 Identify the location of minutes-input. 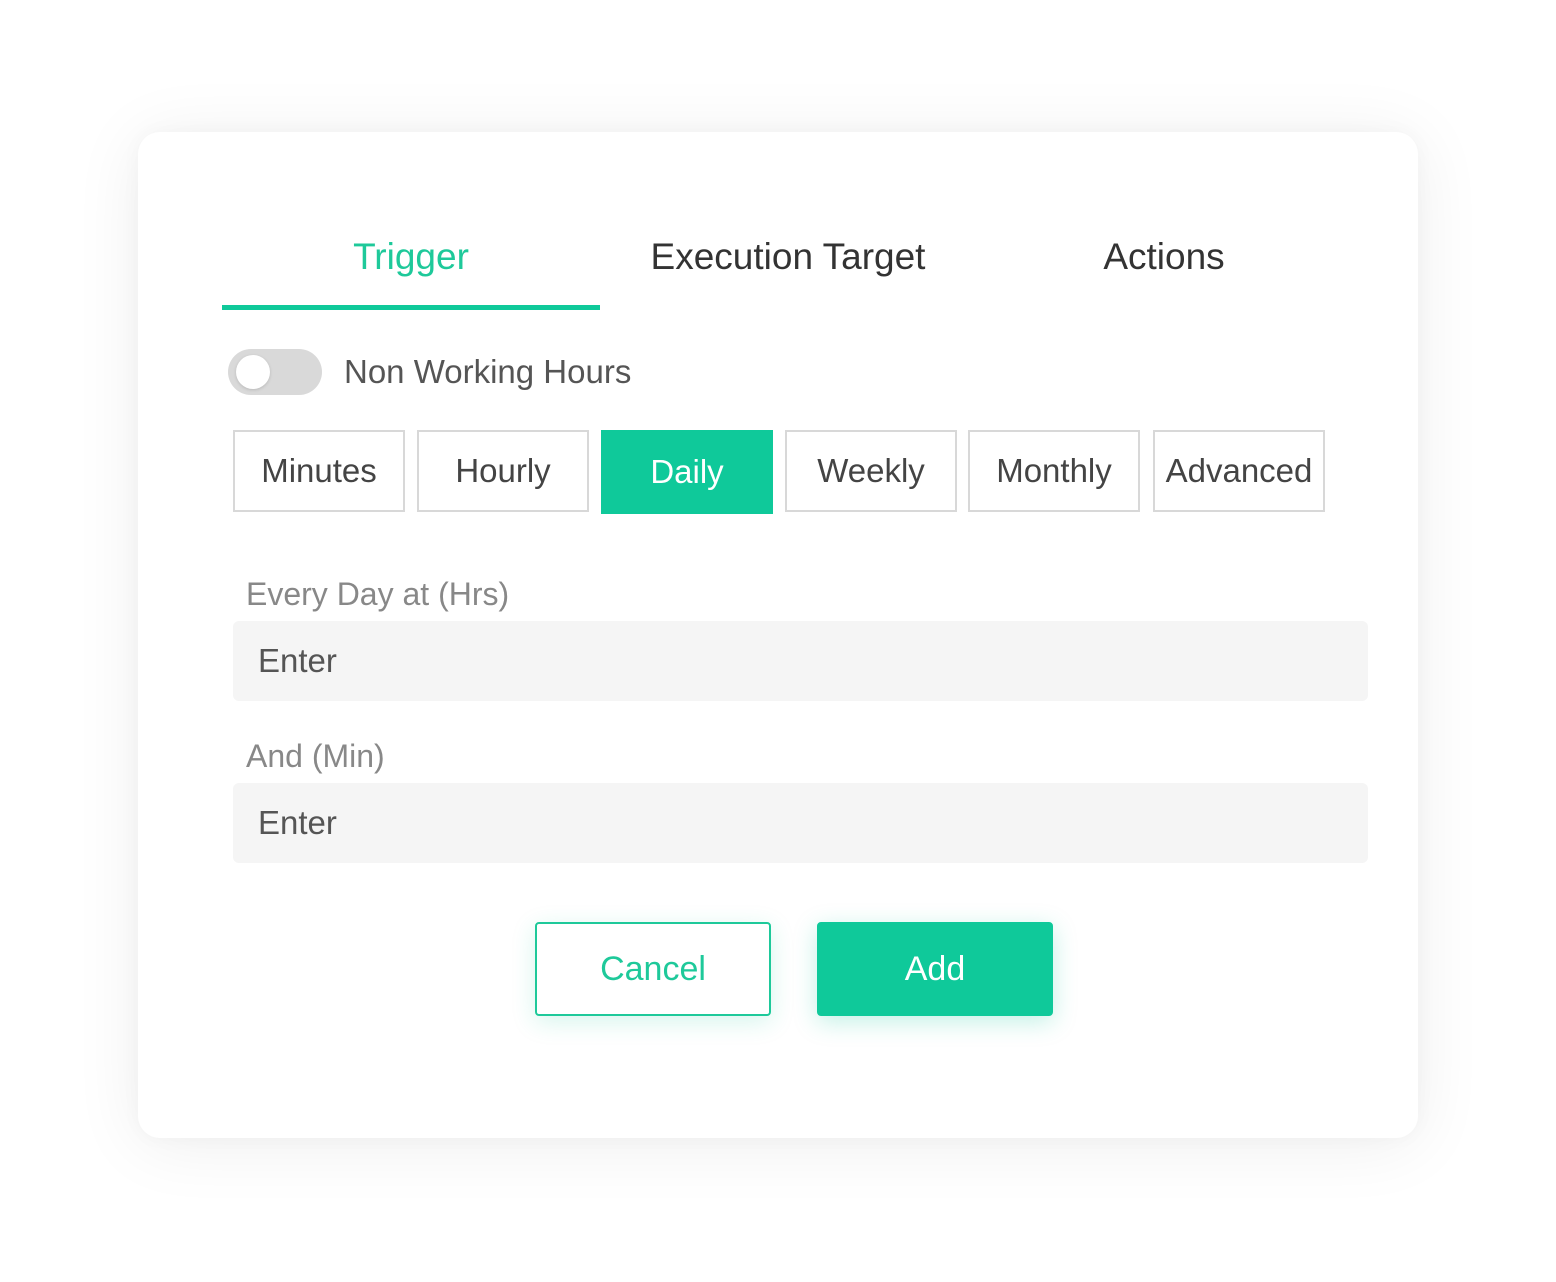
(800, 823).